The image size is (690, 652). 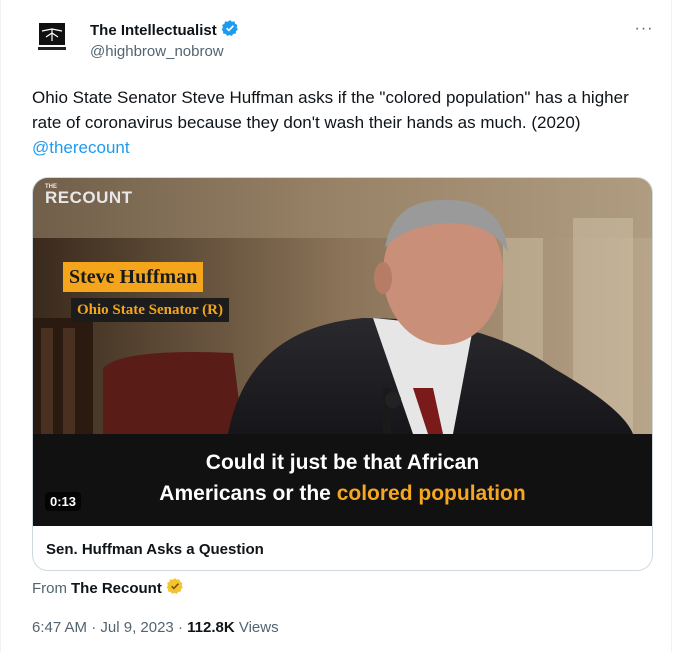 What do you see at coordinates (63, 501) in the screenshot?
I see `video-duration: 0:13` at bounding box center [63, 501].